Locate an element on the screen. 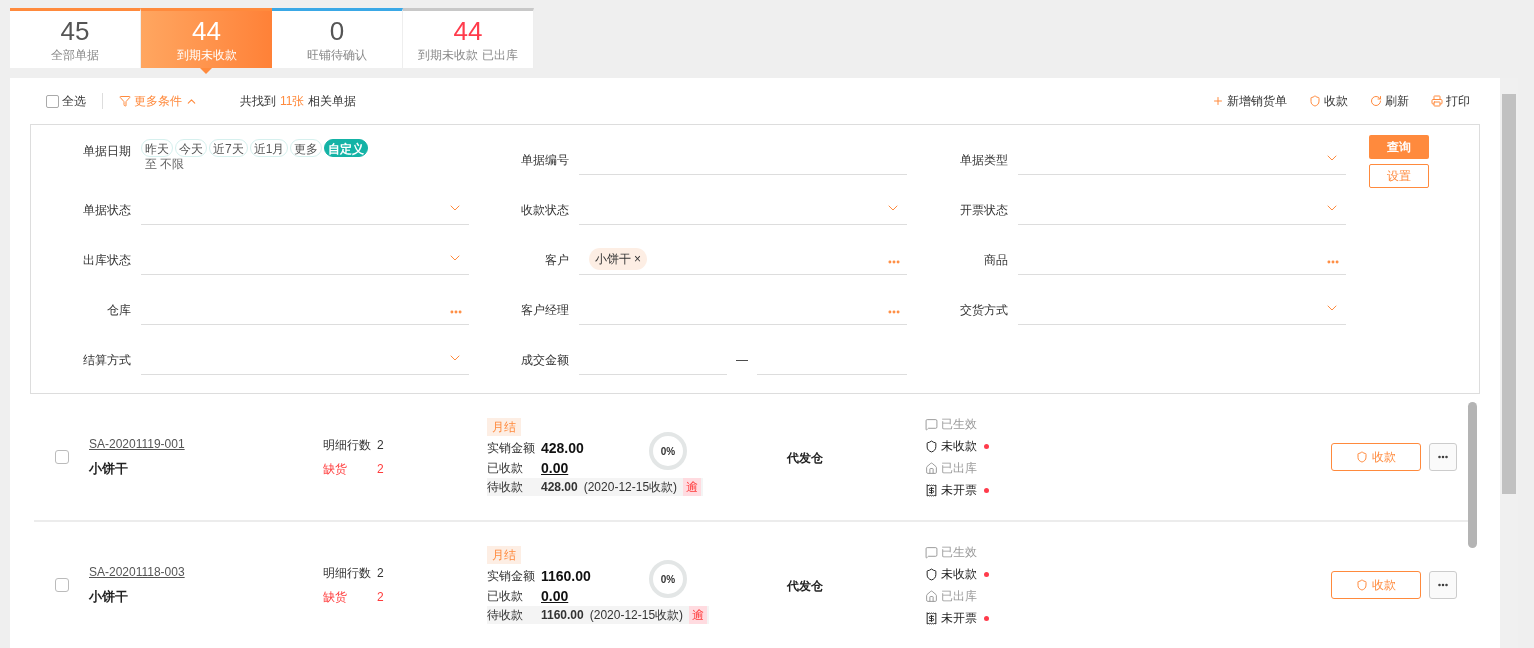 The image size is (1534, 648). date-chip: 近1月 is located at coordinates (269, 148).